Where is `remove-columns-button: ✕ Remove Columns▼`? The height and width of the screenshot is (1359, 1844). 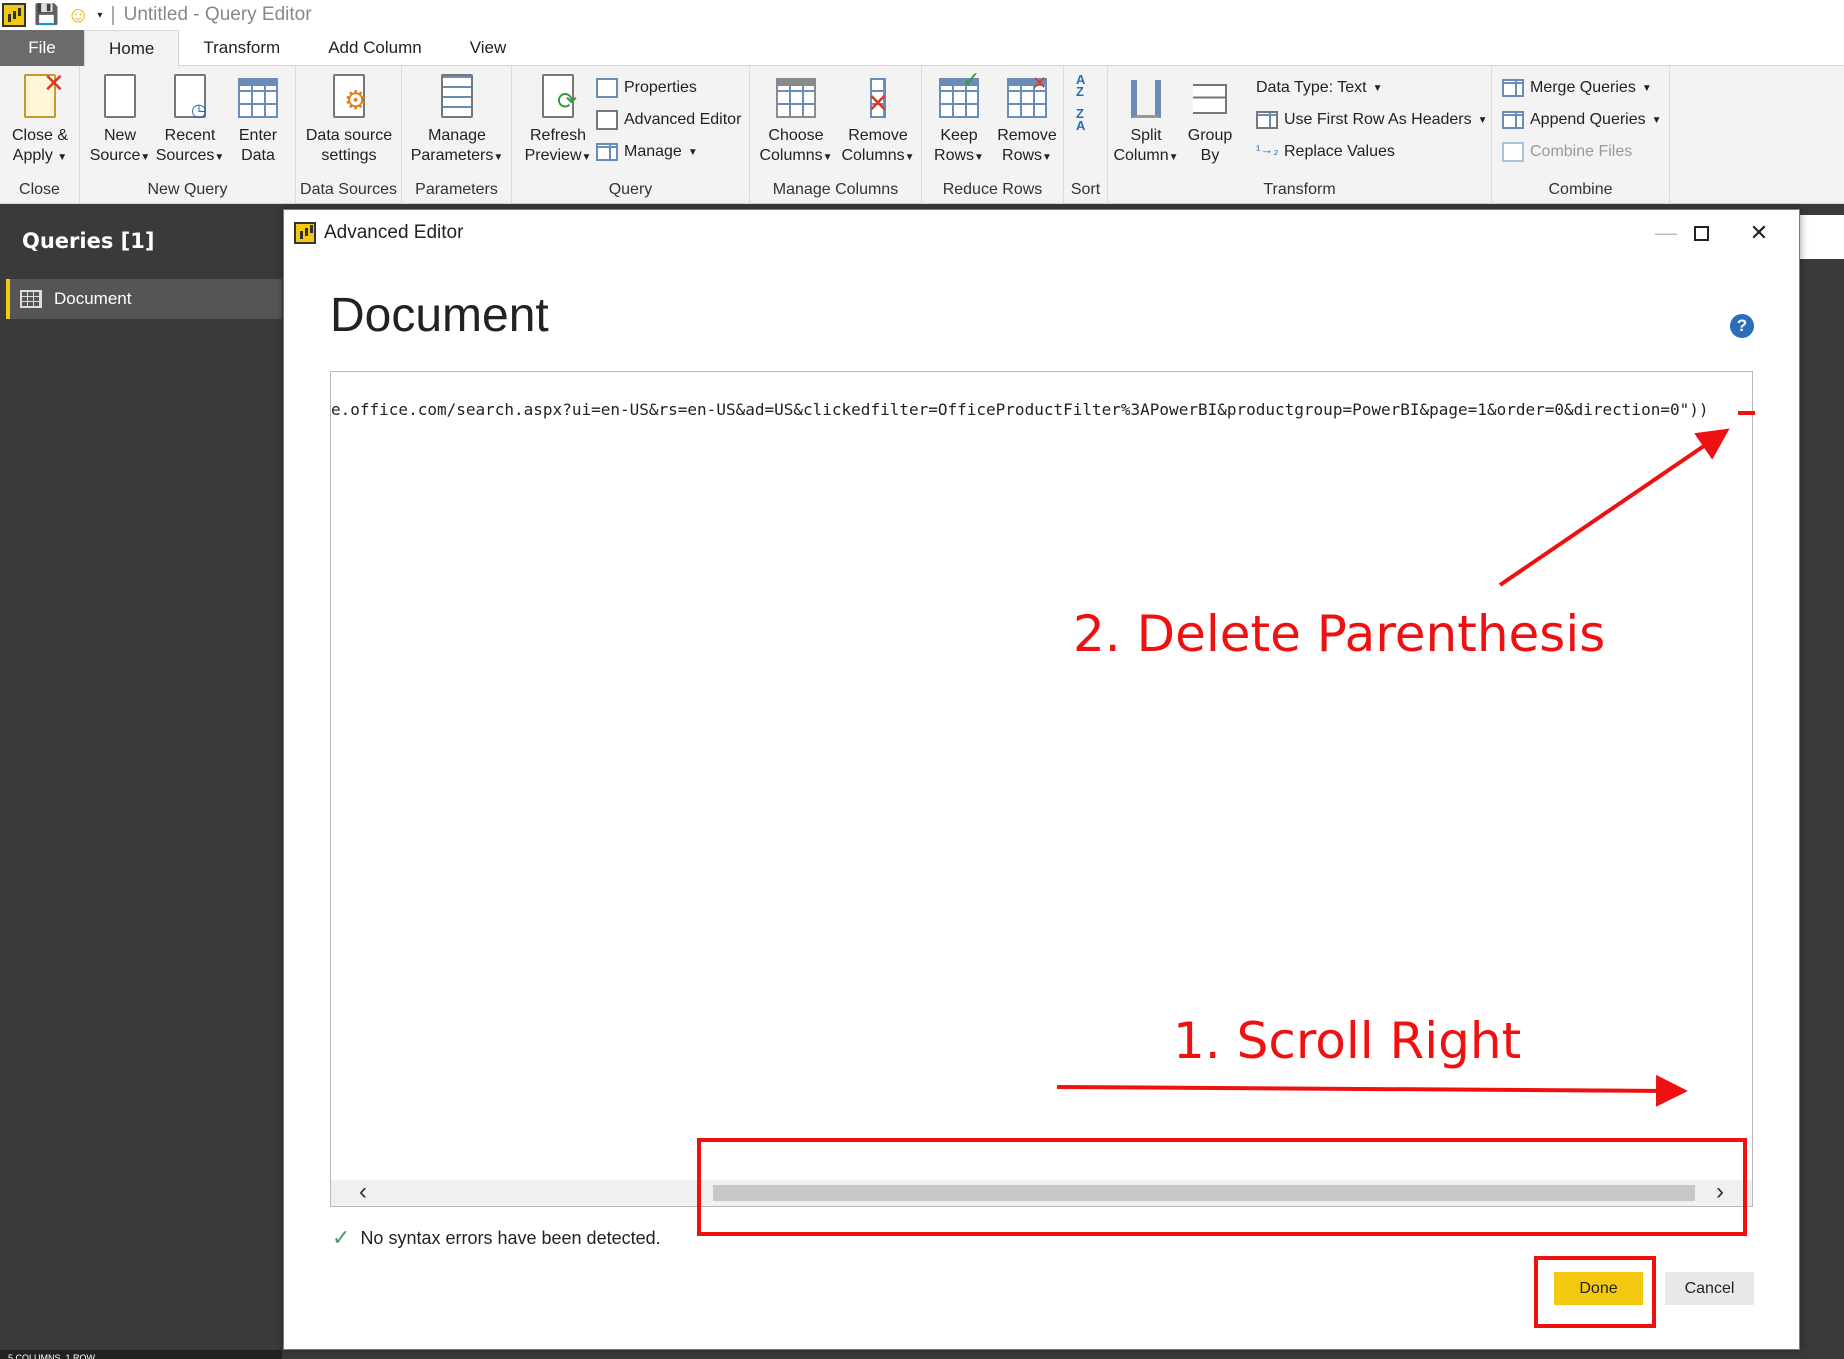
remove-columns-button: ✕ Remove Columns▼ is located at coordinates (878, 121).